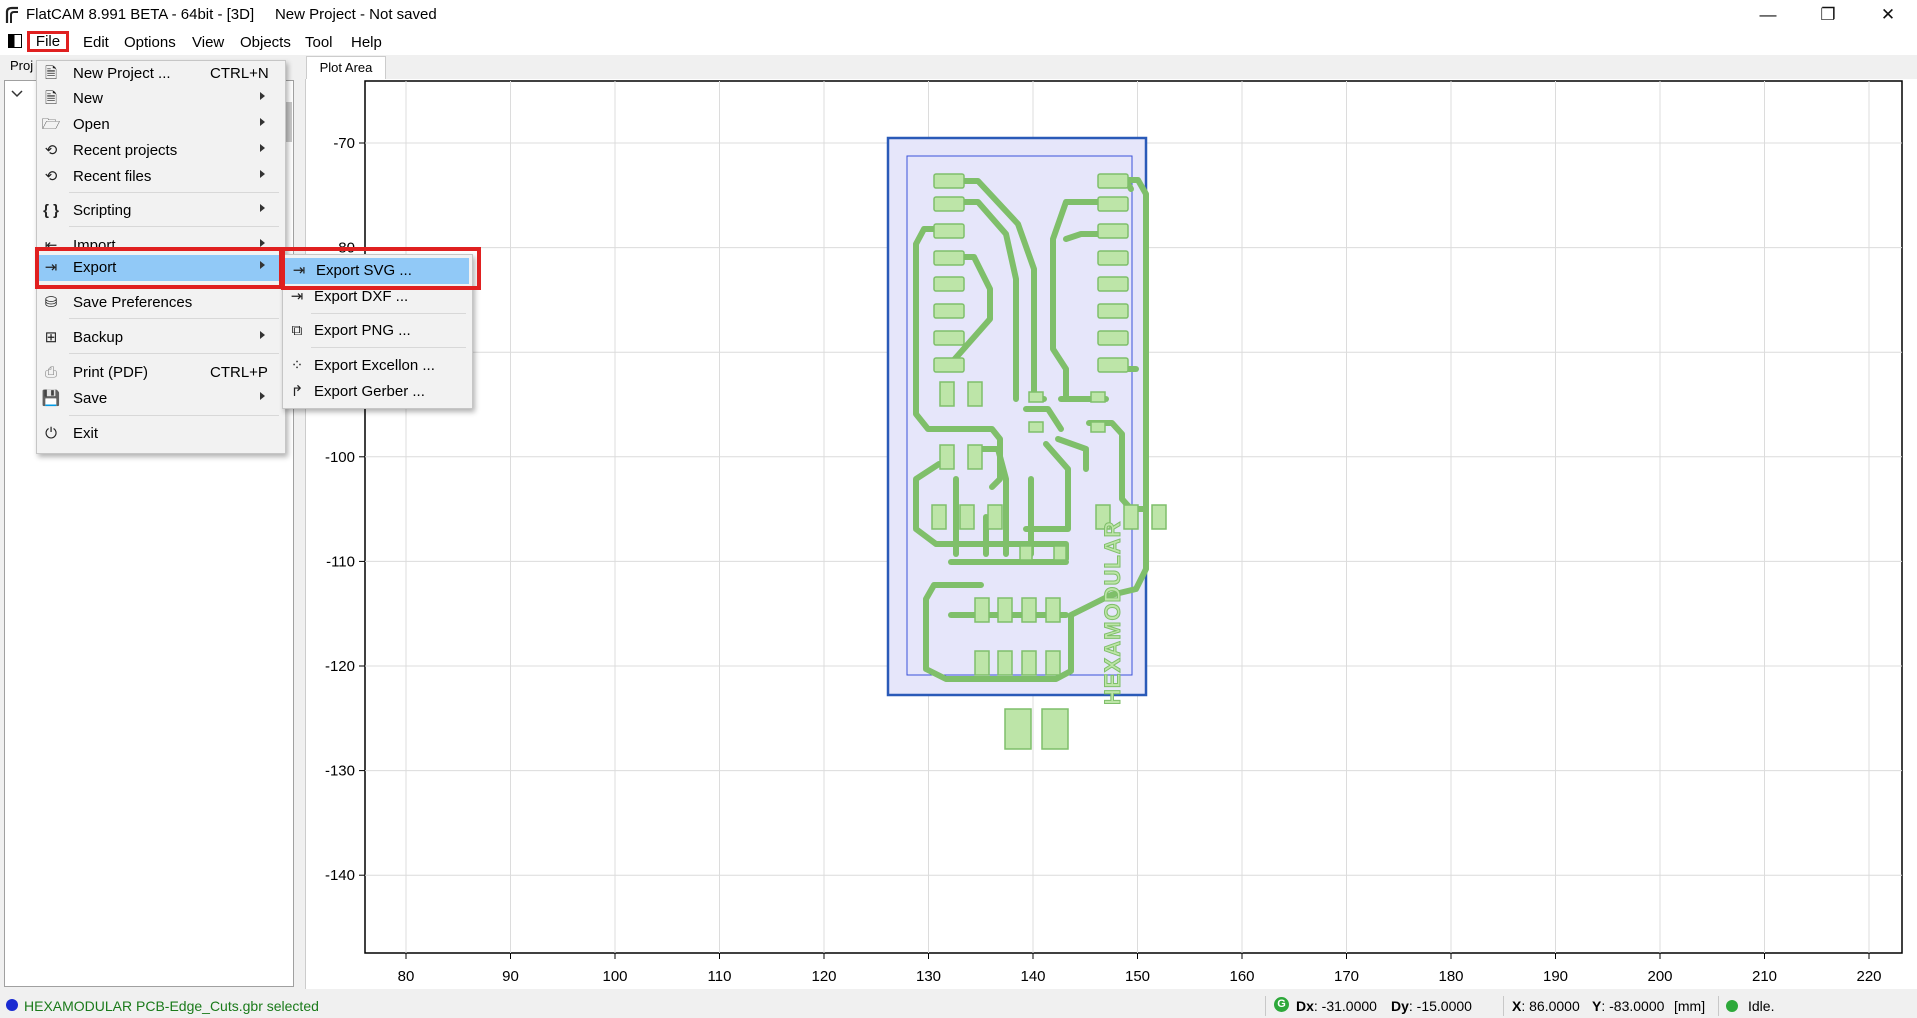  Describe the element at coordinates (381, 268) in the screenshot. I see `export-svg-highlight-box` at that location.